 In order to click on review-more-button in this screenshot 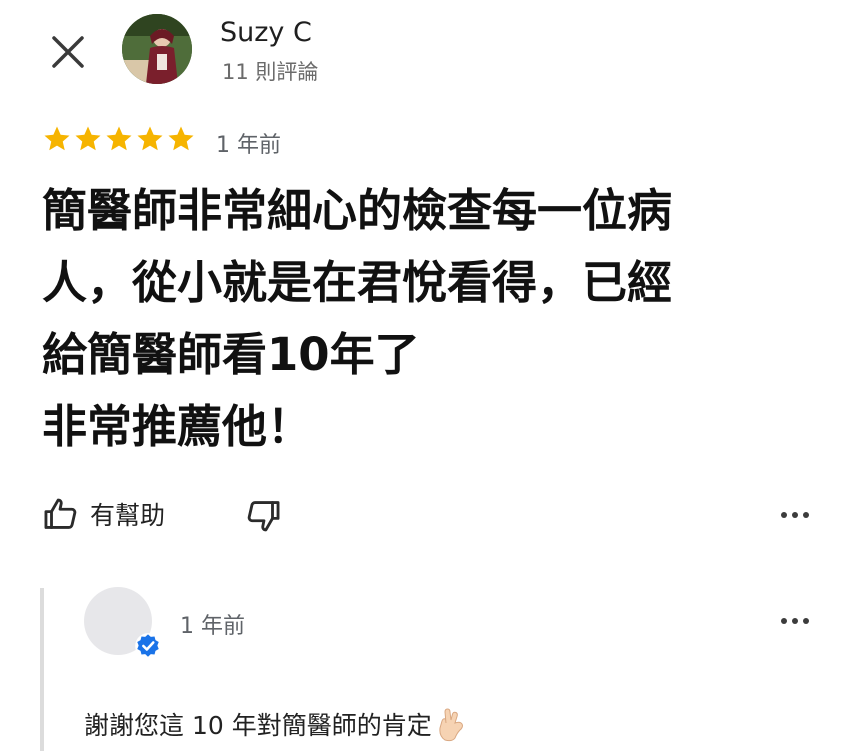, I will do `click(795, 515)`.